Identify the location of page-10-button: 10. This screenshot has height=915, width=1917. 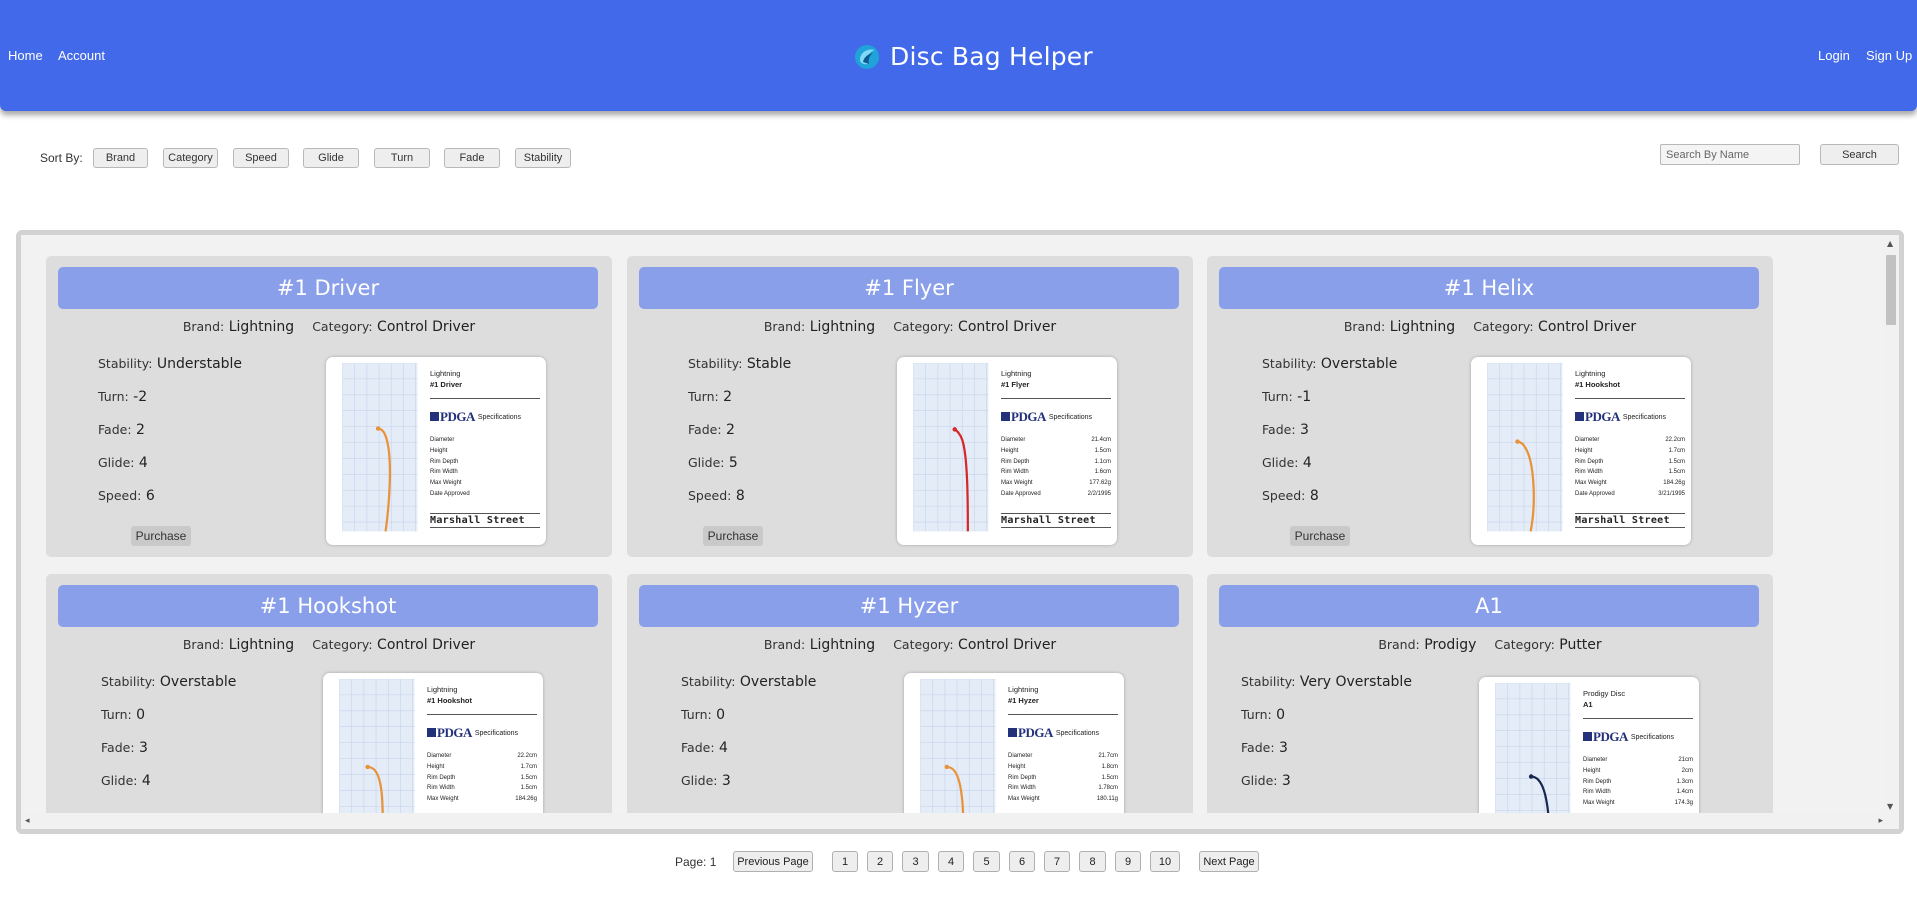
(1165, 861).